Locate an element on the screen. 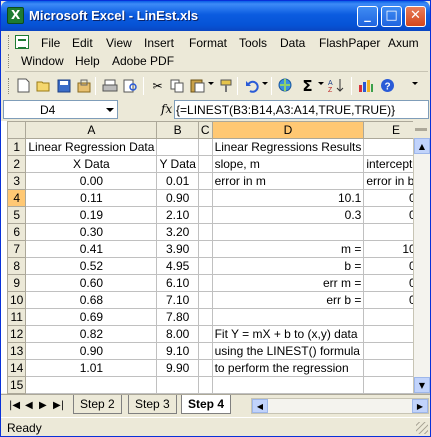  select-all-corner is located at coordinates (16, 130).